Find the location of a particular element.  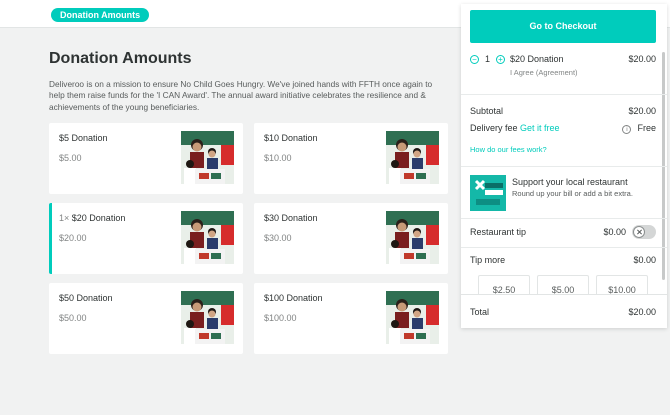

item-name: $20 Donation is located at coordinates (537, 59).